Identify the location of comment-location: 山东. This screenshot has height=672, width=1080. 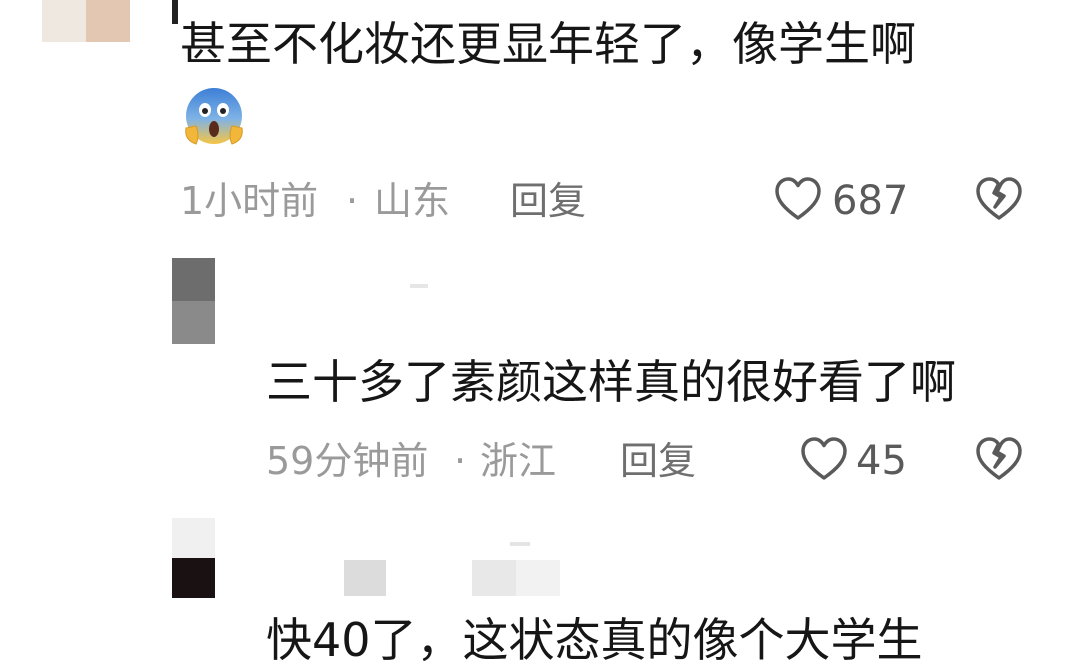
(412, 201).